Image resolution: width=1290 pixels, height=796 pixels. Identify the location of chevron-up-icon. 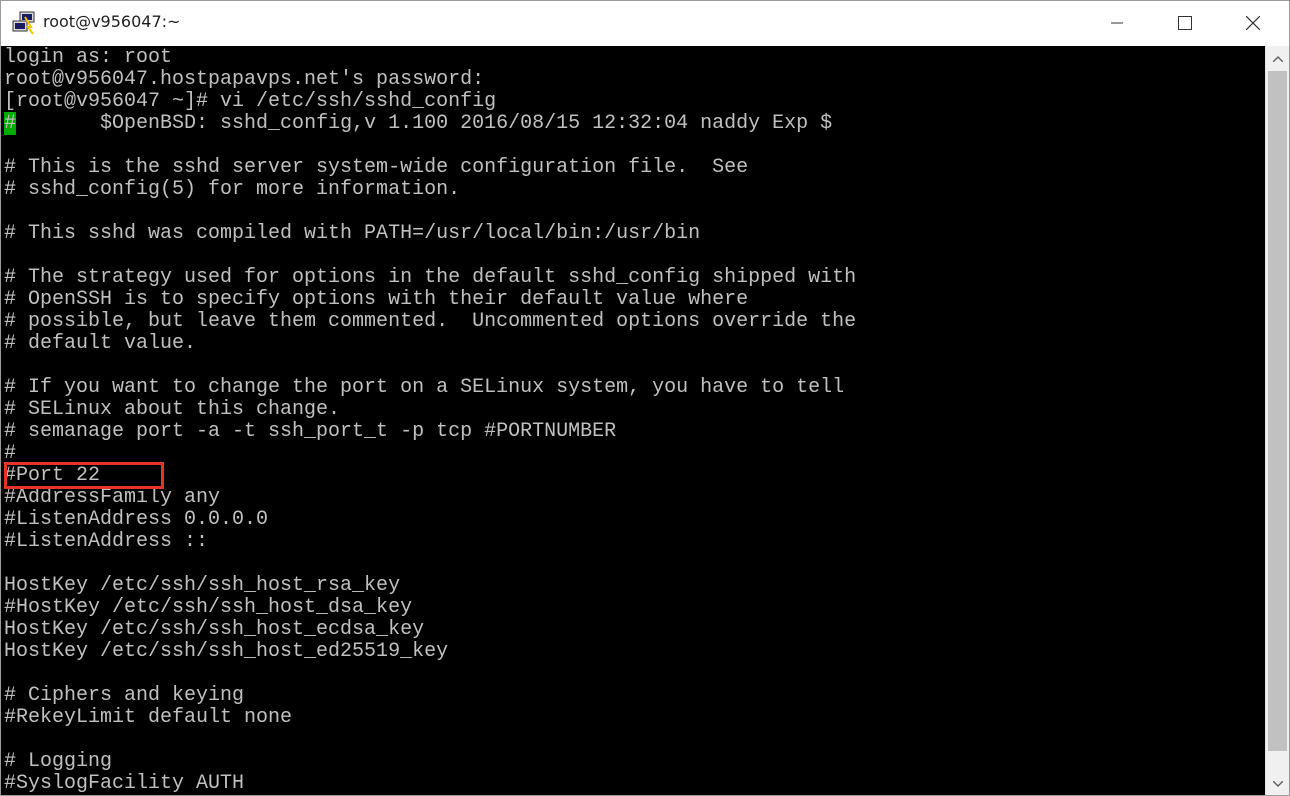
(1277, 58).